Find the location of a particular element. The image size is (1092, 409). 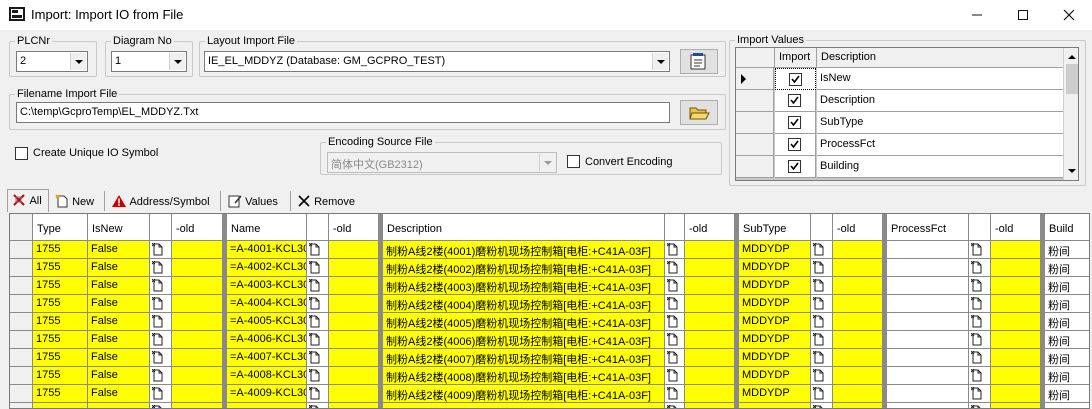

cell-type is located at coordinates (60, 405).